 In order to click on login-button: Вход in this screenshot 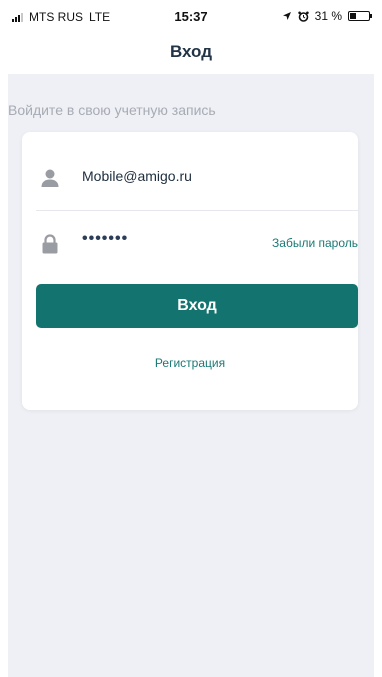, I will do `click(197, 306)`.